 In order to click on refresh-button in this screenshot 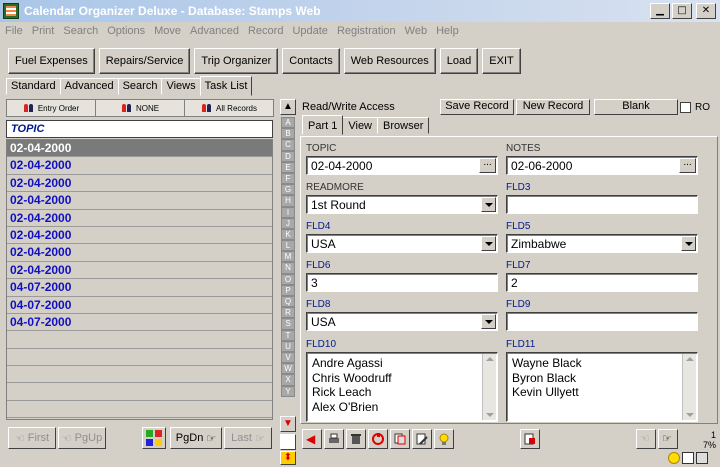, I will do `click(378, 439)`.